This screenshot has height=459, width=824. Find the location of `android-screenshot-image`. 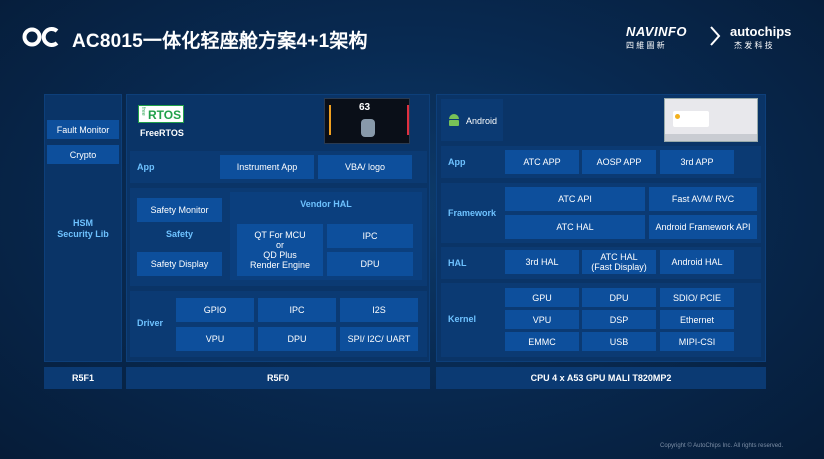

android-screenshot-image is located at coordinates (711, 120).